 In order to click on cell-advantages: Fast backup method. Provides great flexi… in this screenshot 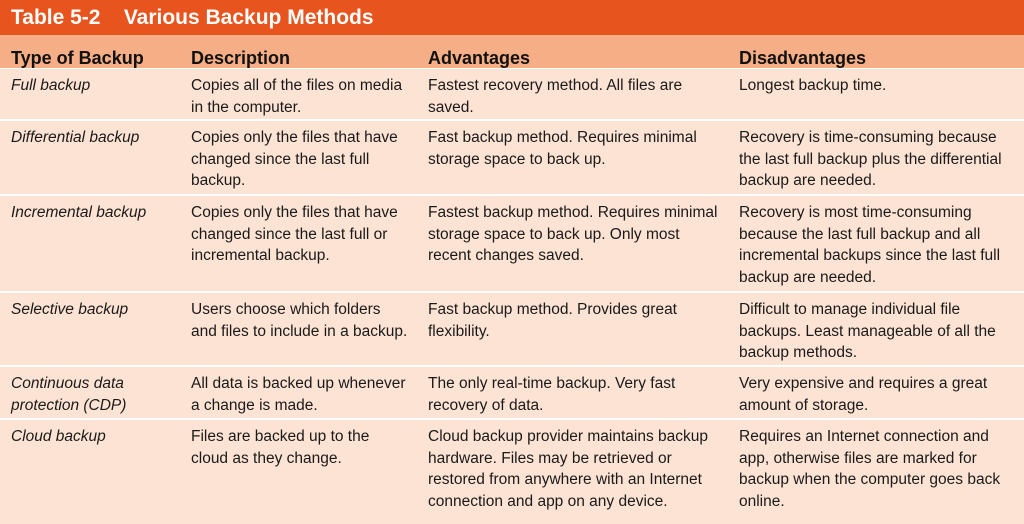, I will do `click(552, 320)`.